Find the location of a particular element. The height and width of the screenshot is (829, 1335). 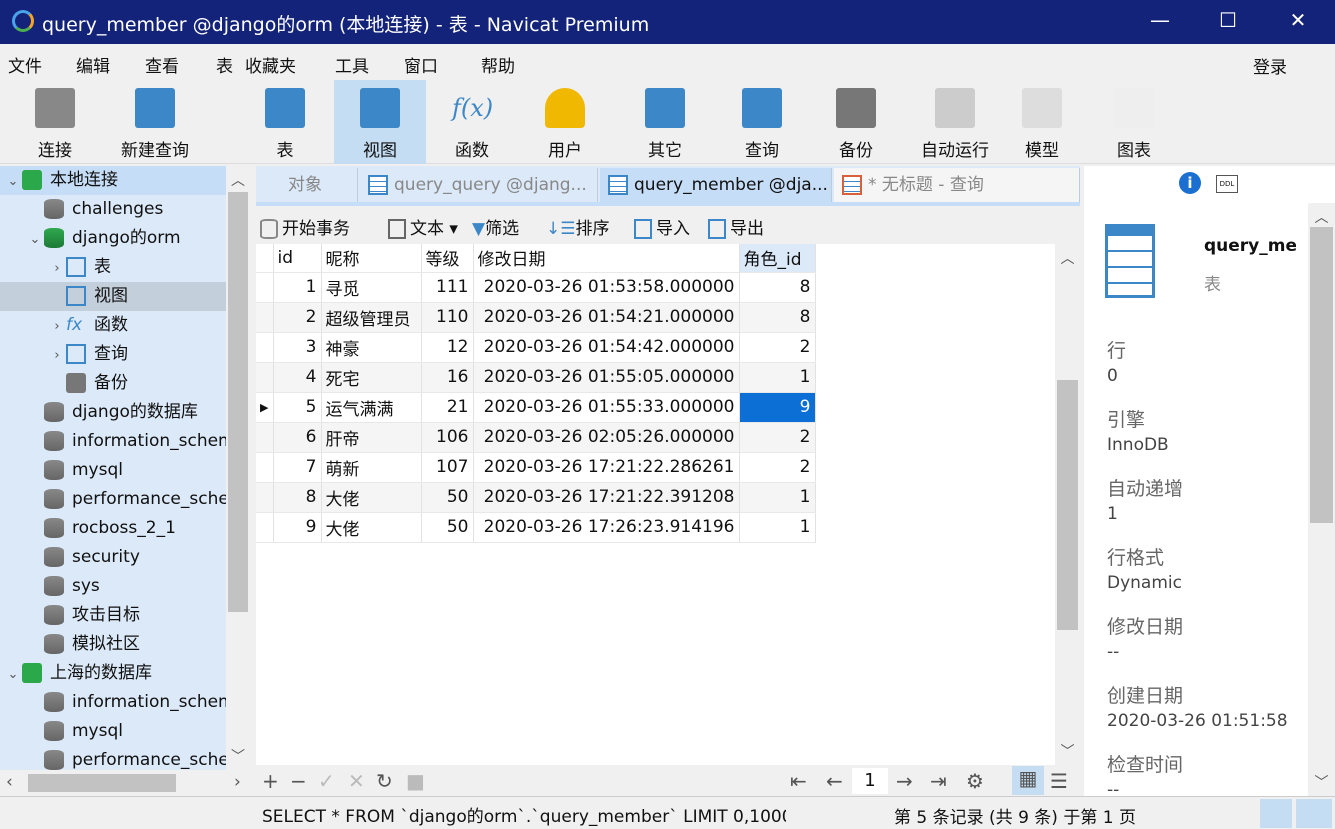

table-row: 4 死宅 16 2020-03-26 01:55:05.000000 1 is located at coordinates (536, 377).